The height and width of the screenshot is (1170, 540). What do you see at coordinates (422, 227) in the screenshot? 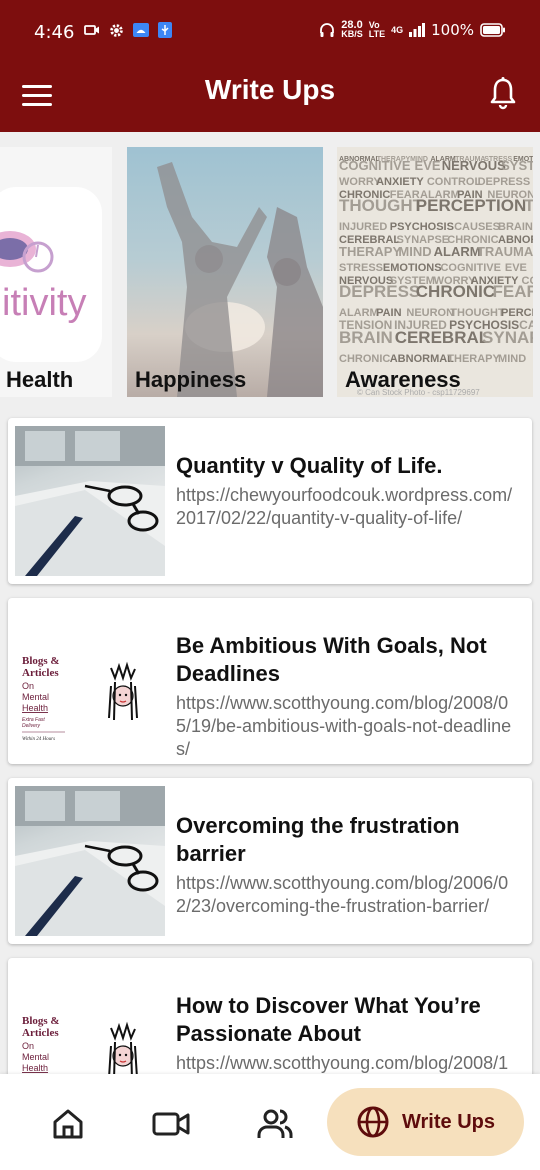
I see `word-cloud-word: PSYCHOSIS` at bounding box center [422, 227].